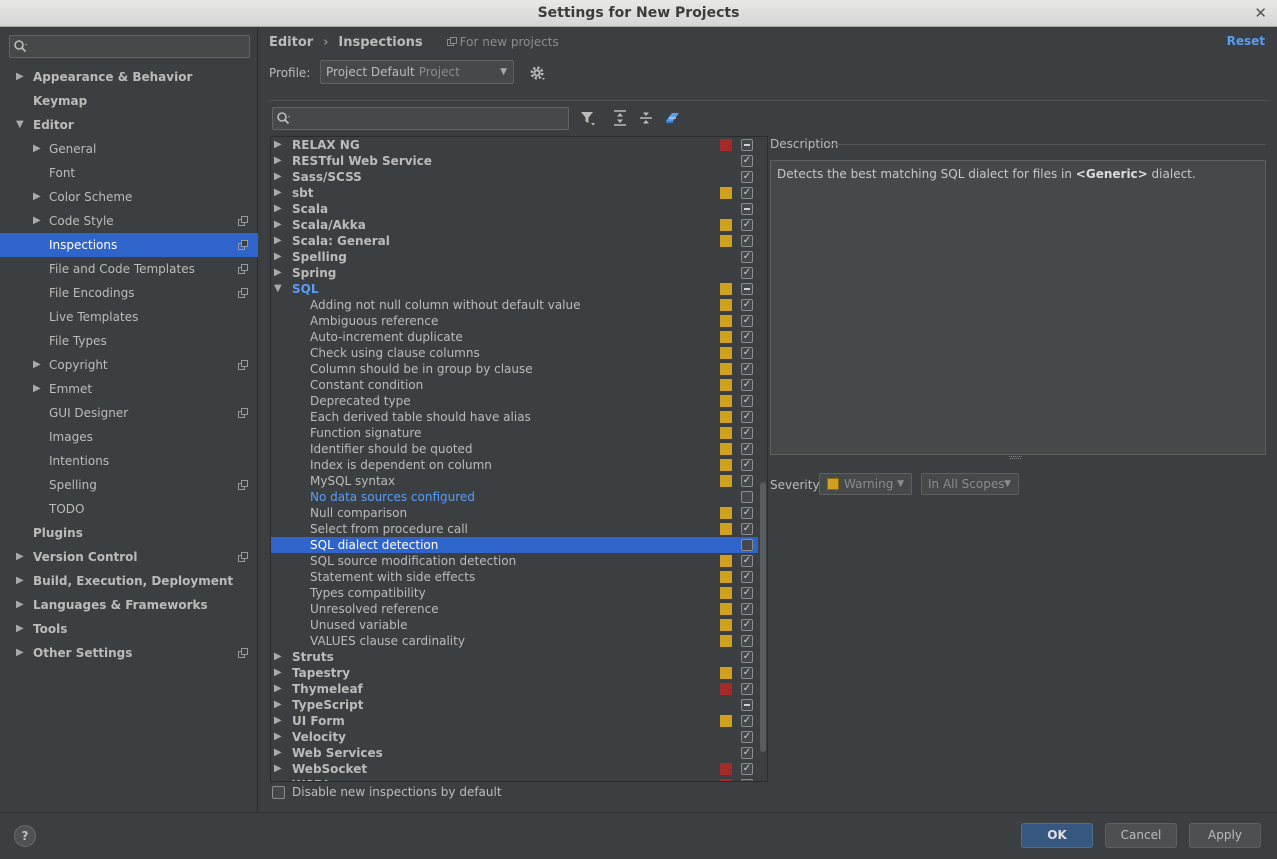 This screenshot has height=859, width=1277. What do you see at coordinates (514, 577) in the screenshot?
I see `inspection-row: Statement with side effects ✓` at bounding box center [514, 577].